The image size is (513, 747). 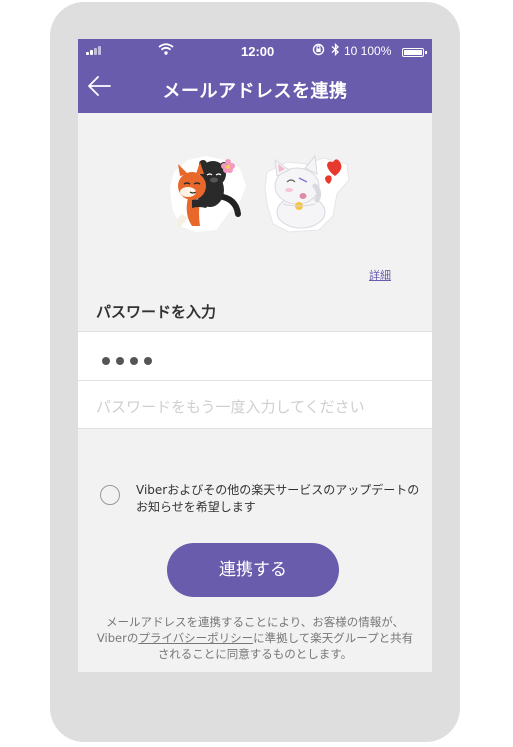 I want to click on newsletter-checkbox, so click(x=110, y=495).